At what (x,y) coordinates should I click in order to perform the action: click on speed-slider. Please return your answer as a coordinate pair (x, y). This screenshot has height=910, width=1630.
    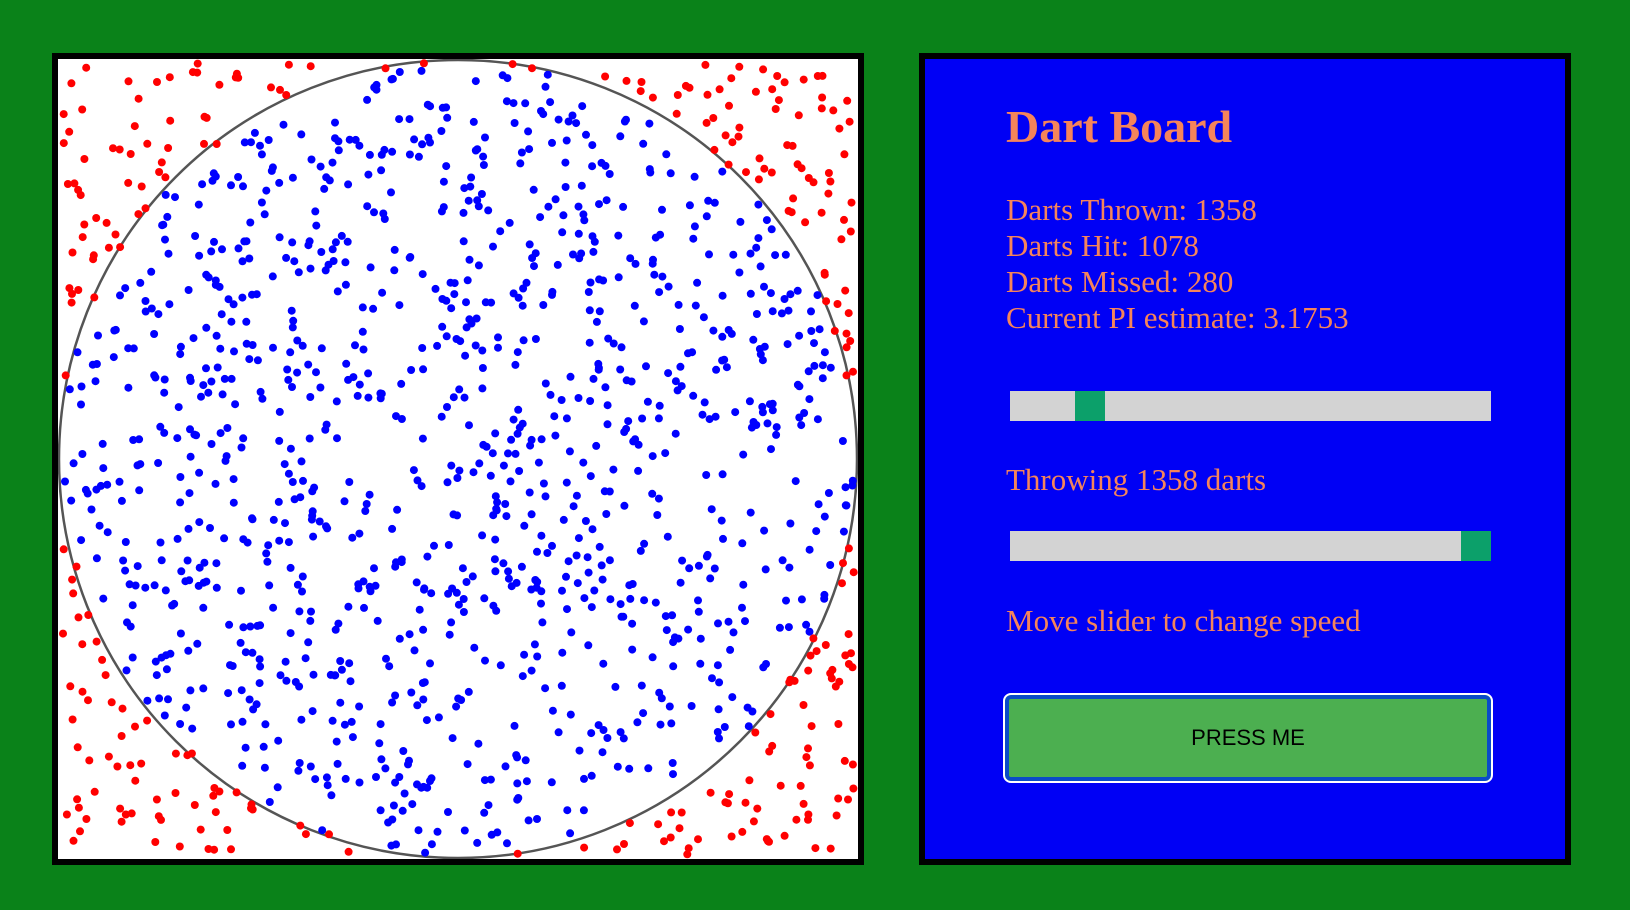
    Looking at the image, I should click on (1250, 546).